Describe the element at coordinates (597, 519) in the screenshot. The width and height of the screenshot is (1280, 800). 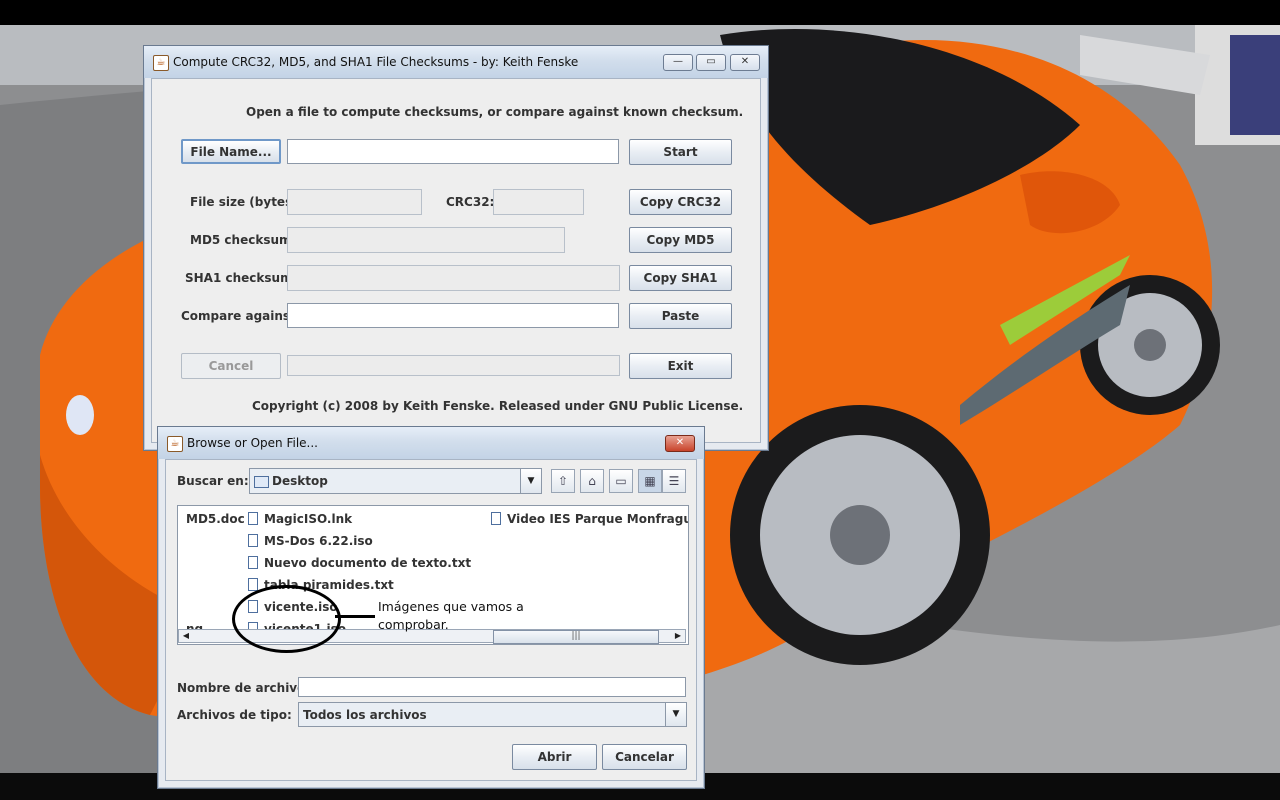
I see `file-label: Video IES Parque Monfrague IE.m` at that location.